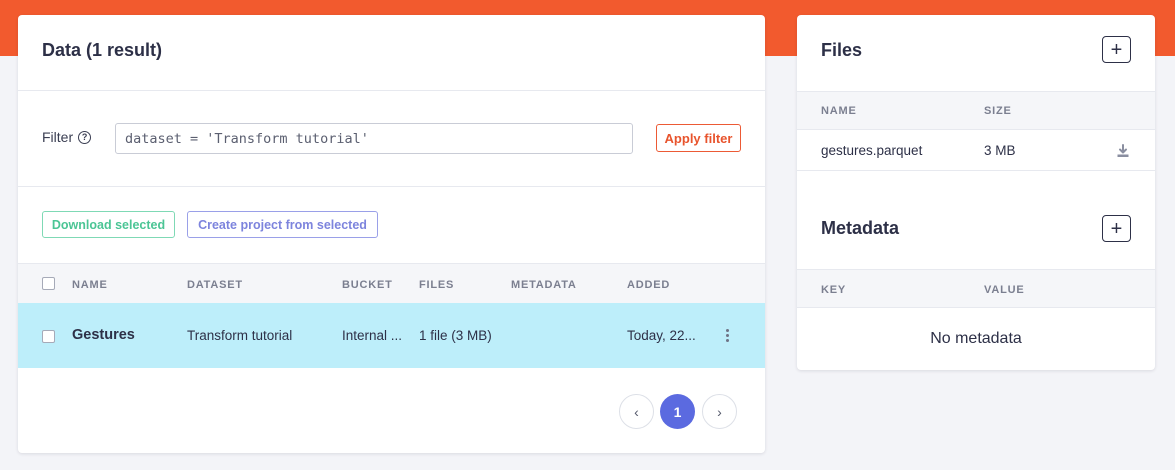 This screenshot has height=470, width=1175. Describe the element at coordinates (48, 336) in the screenshot. I see `row-checkbox` at that location.